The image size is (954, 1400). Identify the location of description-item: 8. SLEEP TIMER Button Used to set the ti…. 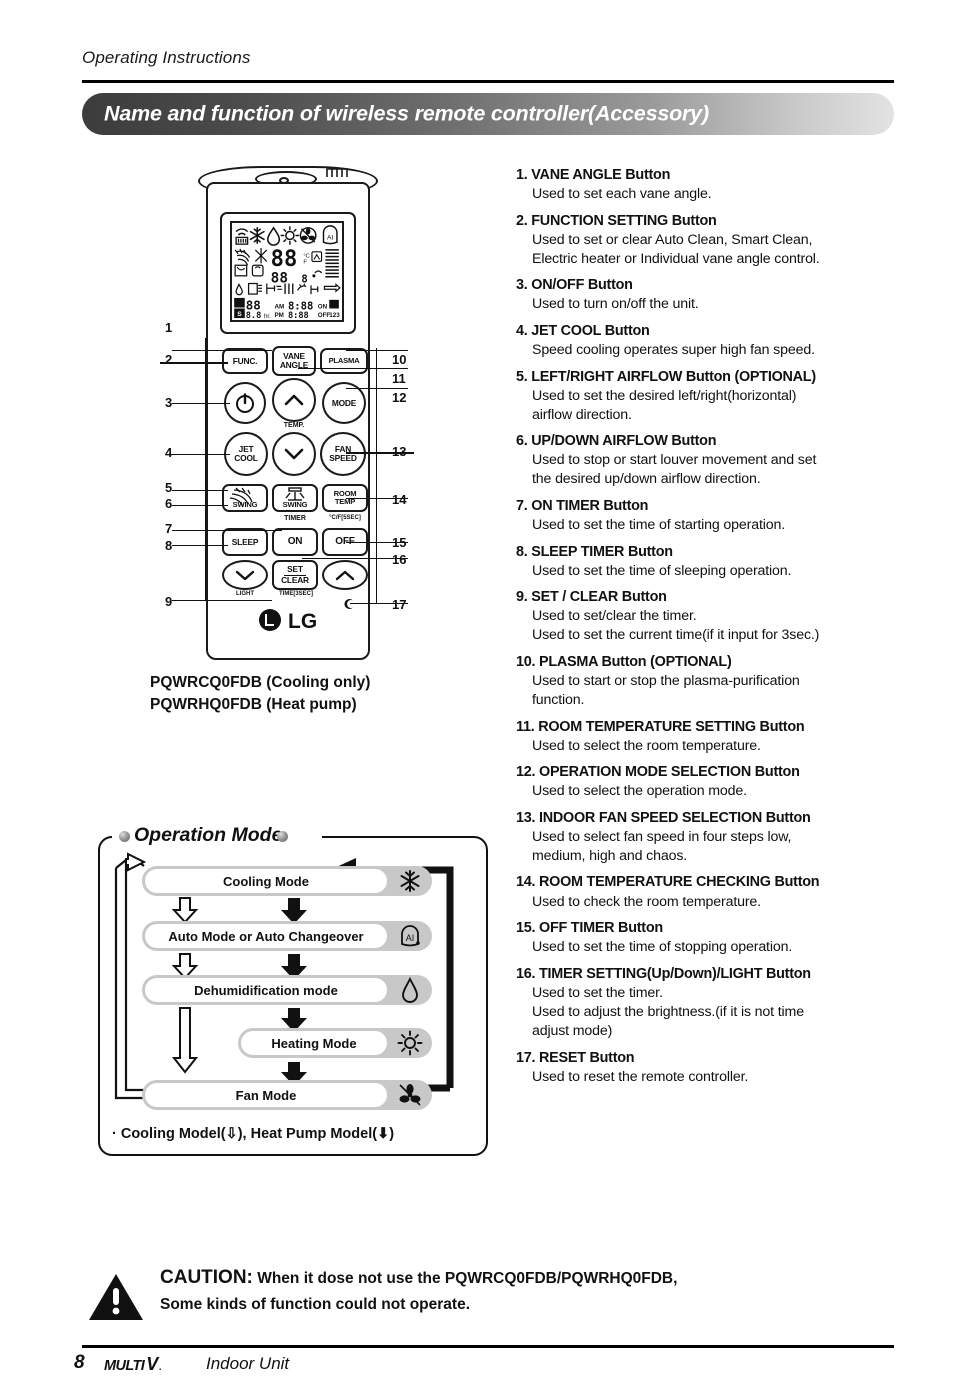
(706, 562).